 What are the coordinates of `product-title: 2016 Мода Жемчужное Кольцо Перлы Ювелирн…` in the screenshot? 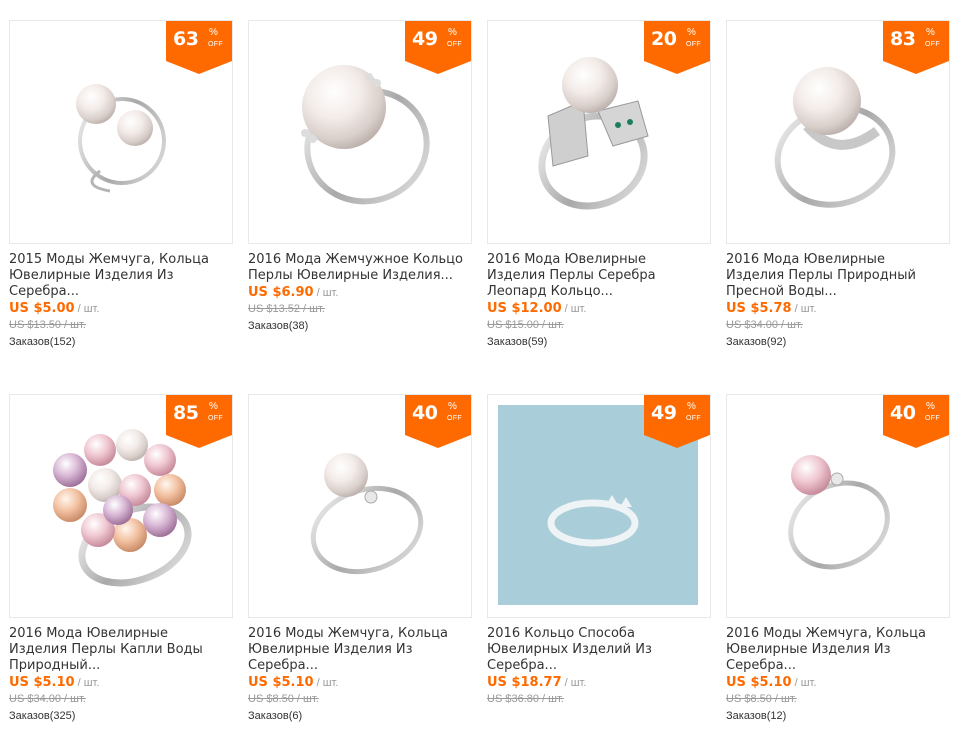 It's located at (360, 268).